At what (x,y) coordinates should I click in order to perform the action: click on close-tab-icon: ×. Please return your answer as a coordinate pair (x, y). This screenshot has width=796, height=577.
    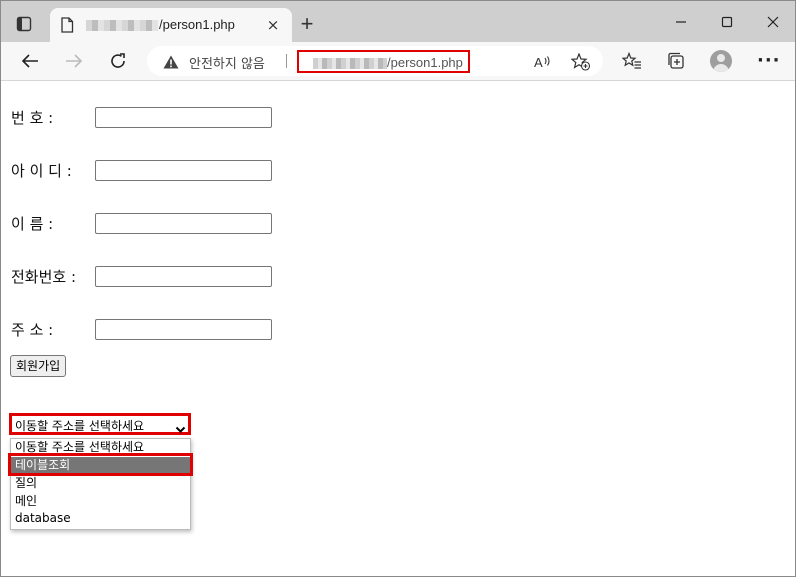
    Looking at the image, I should click on (273, 25).